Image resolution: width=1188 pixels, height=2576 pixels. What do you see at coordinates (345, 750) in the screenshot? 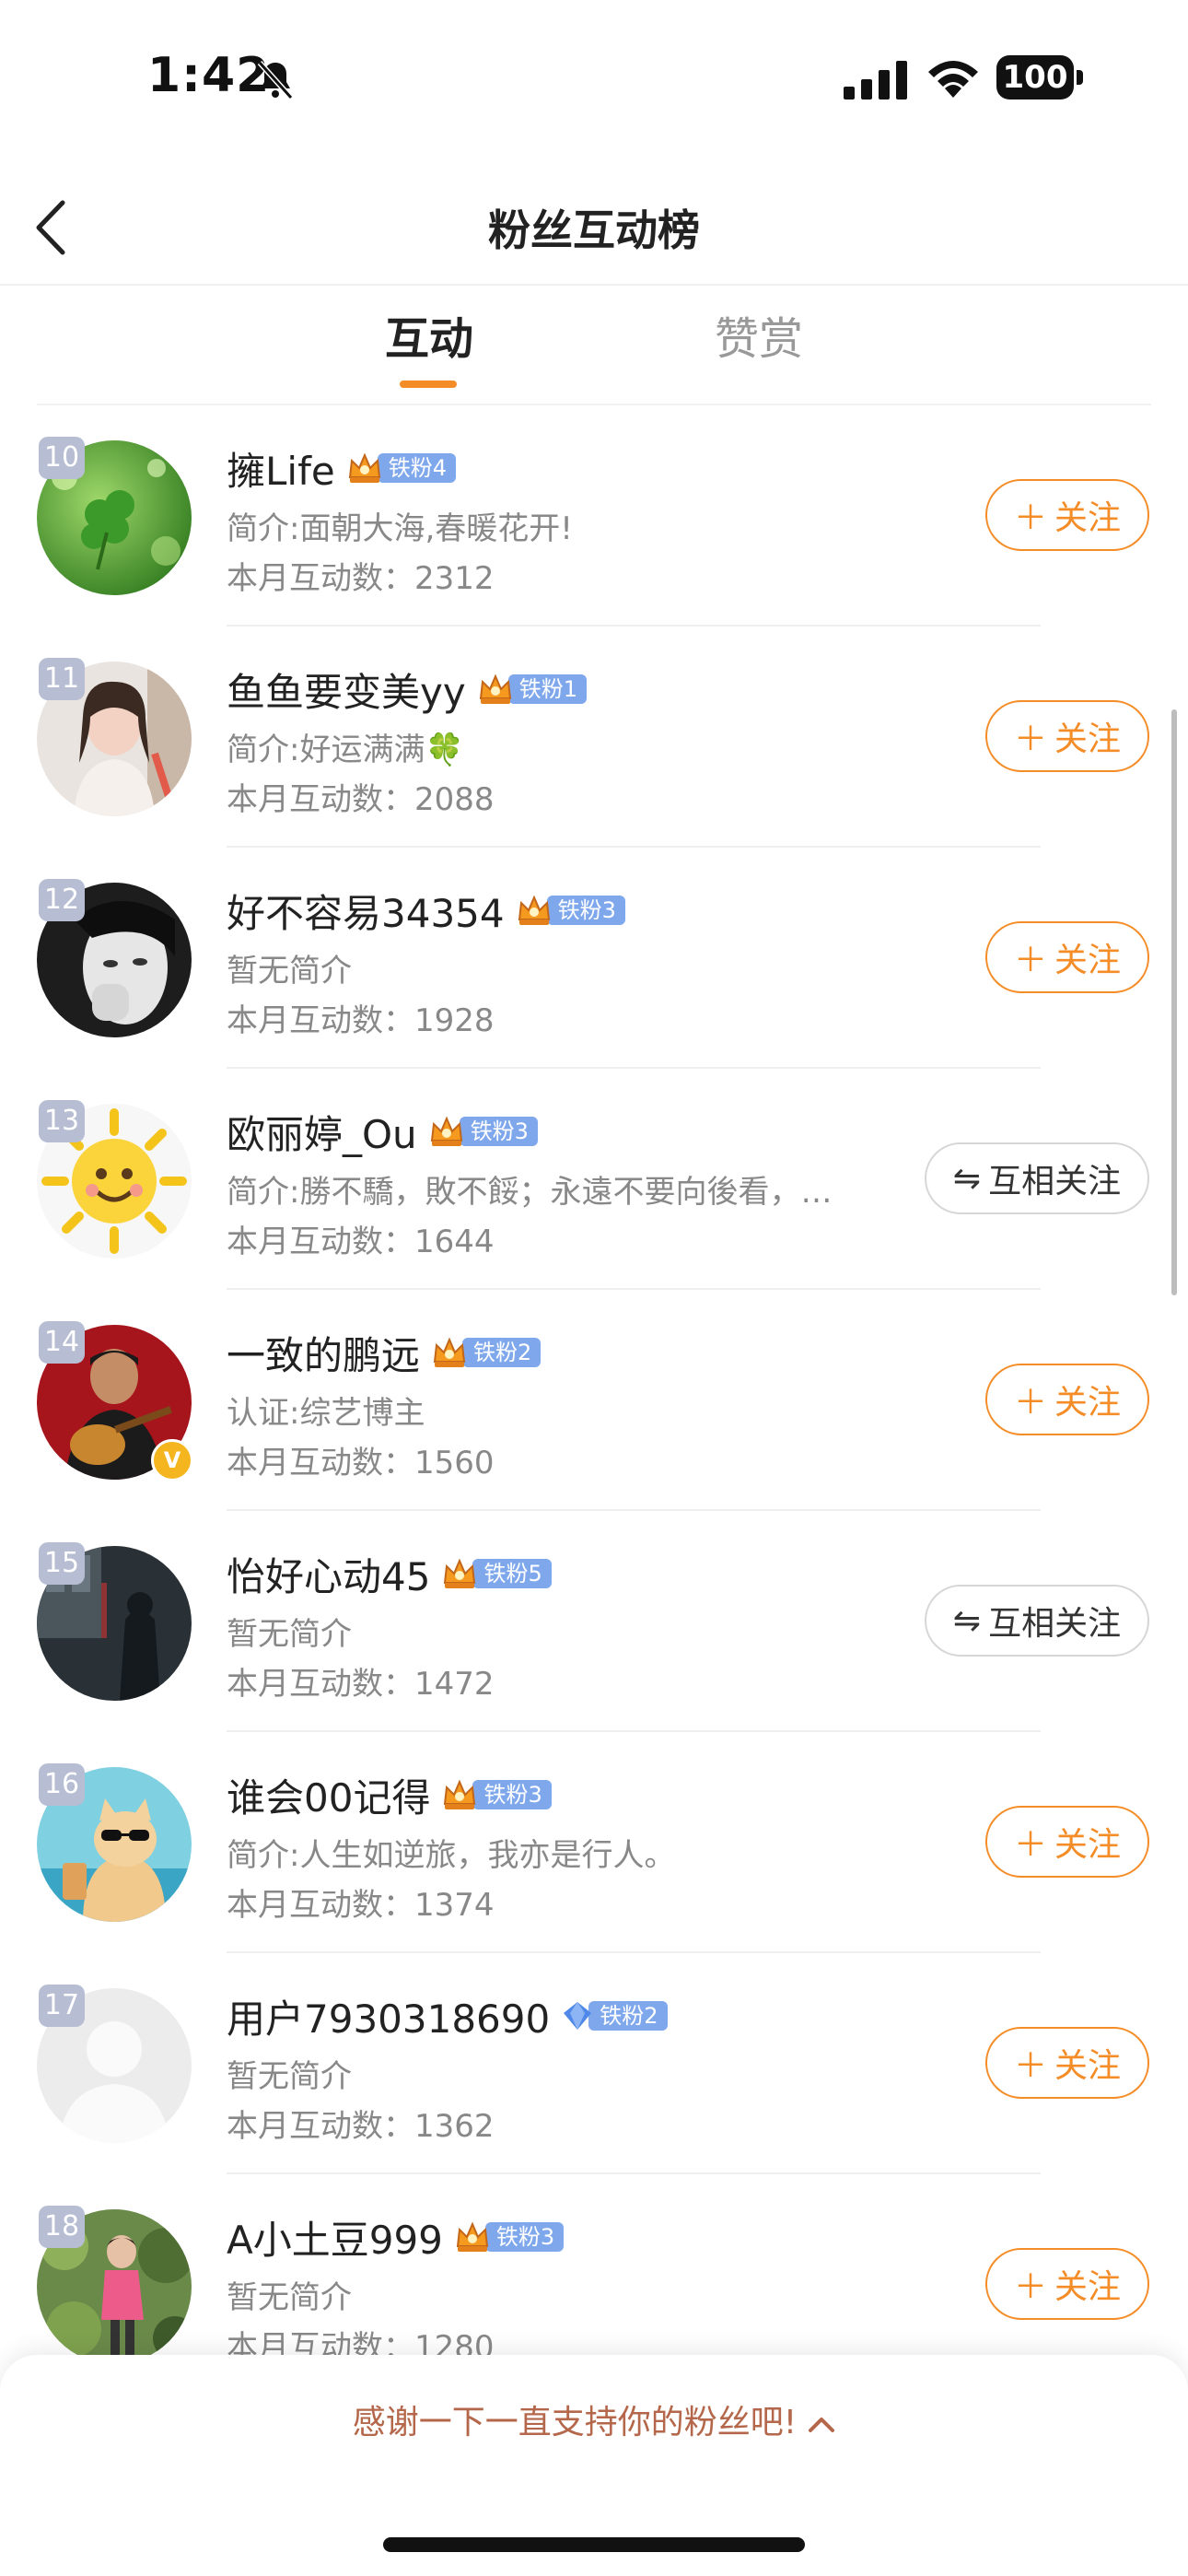
I see `fan-bio: 简介:好运满满🍀` at bounding box center [345, 750].